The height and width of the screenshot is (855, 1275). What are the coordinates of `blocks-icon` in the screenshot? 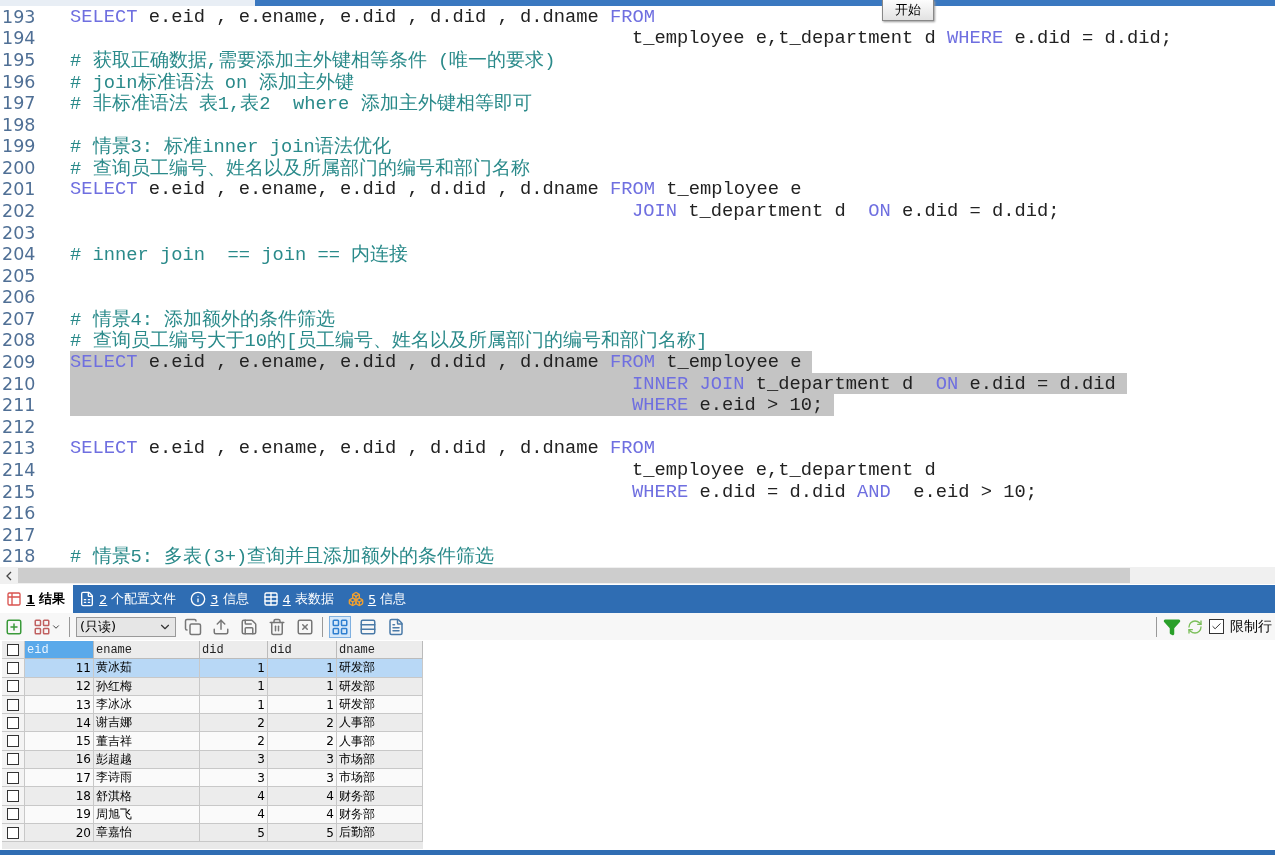 It's located at (355, 599).